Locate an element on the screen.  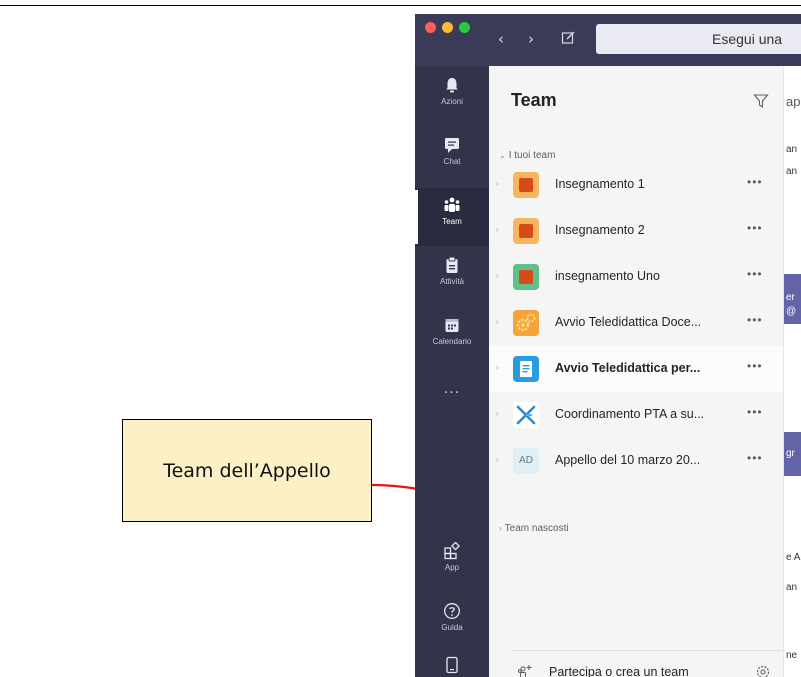
gears-icon is located at coordinates (526, 323).